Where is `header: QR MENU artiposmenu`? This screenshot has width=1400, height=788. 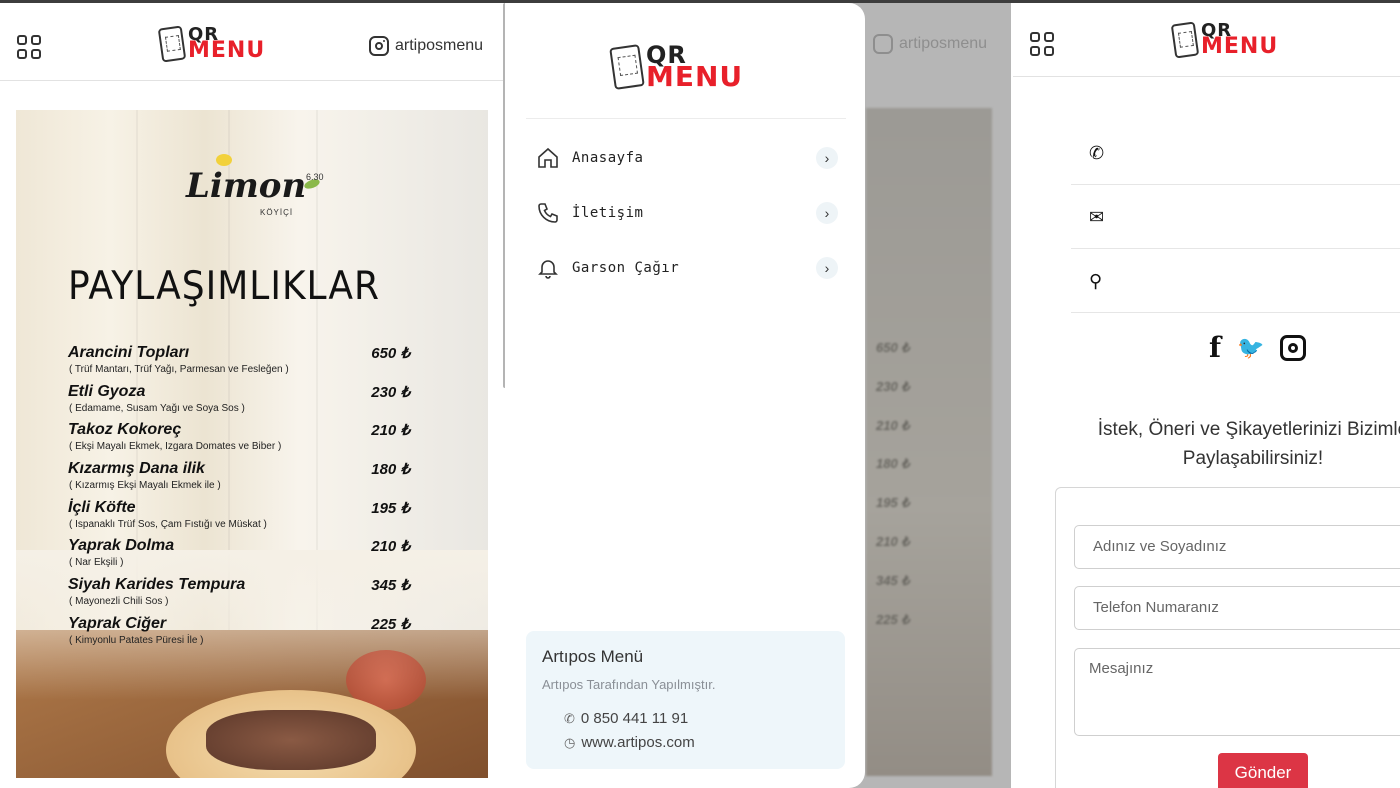 header: QR MENU artiposmenu is located at coordinates (252, 42).